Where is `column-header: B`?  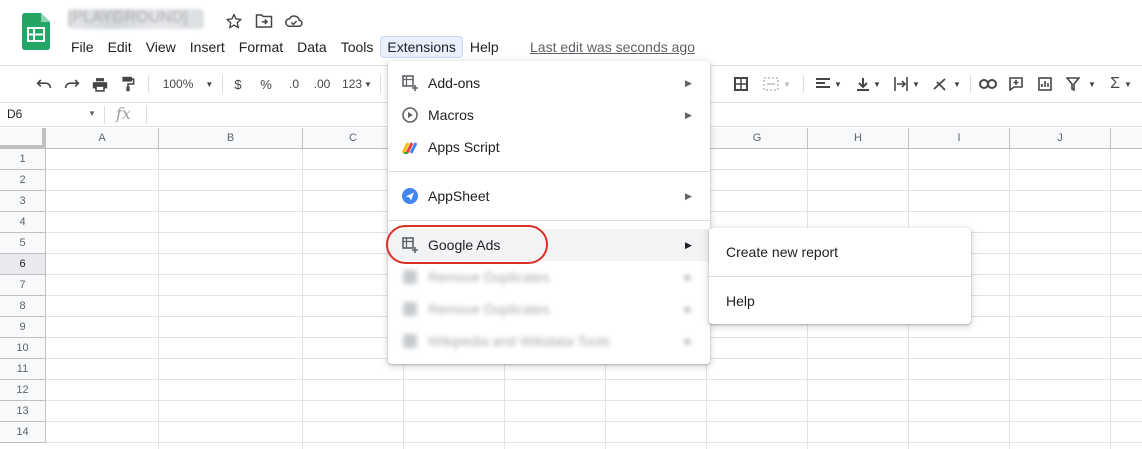
column-header: B is located at coordinates (231, 138).